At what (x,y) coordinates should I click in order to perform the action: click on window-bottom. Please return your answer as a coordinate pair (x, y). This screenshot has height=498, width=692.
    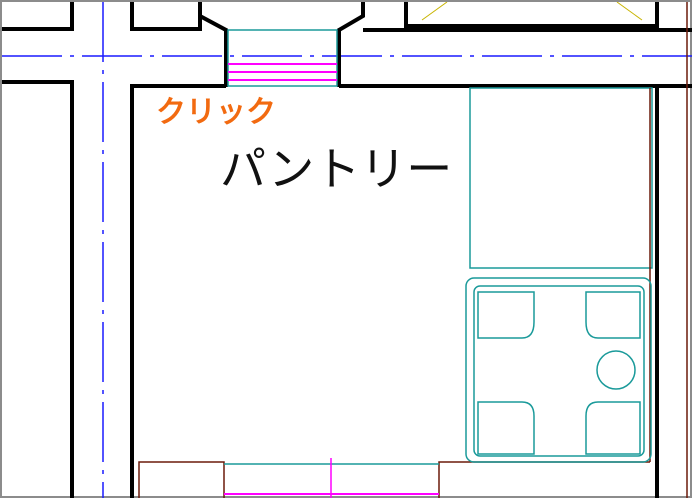
    Looking at the image, I should click on (331, 478).